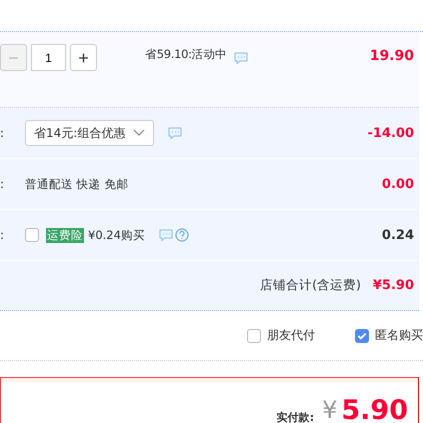 This screenshot has width=423, height=423. Describe the element at coordinates (116, 235) in the screenshot. I see `insurance-price: ¥0.24购买` at that location.